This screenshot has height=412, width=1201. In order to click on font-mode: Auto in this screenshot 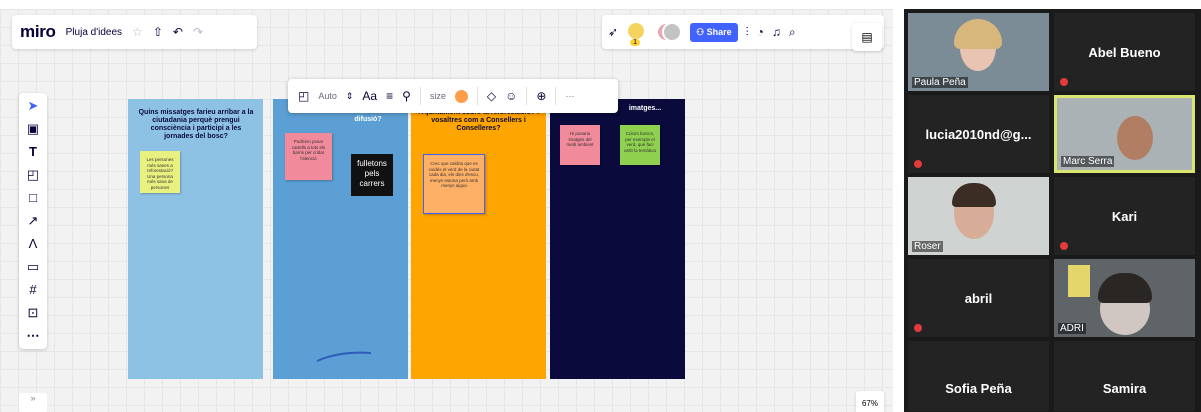, I will do `click(327, 96)`.